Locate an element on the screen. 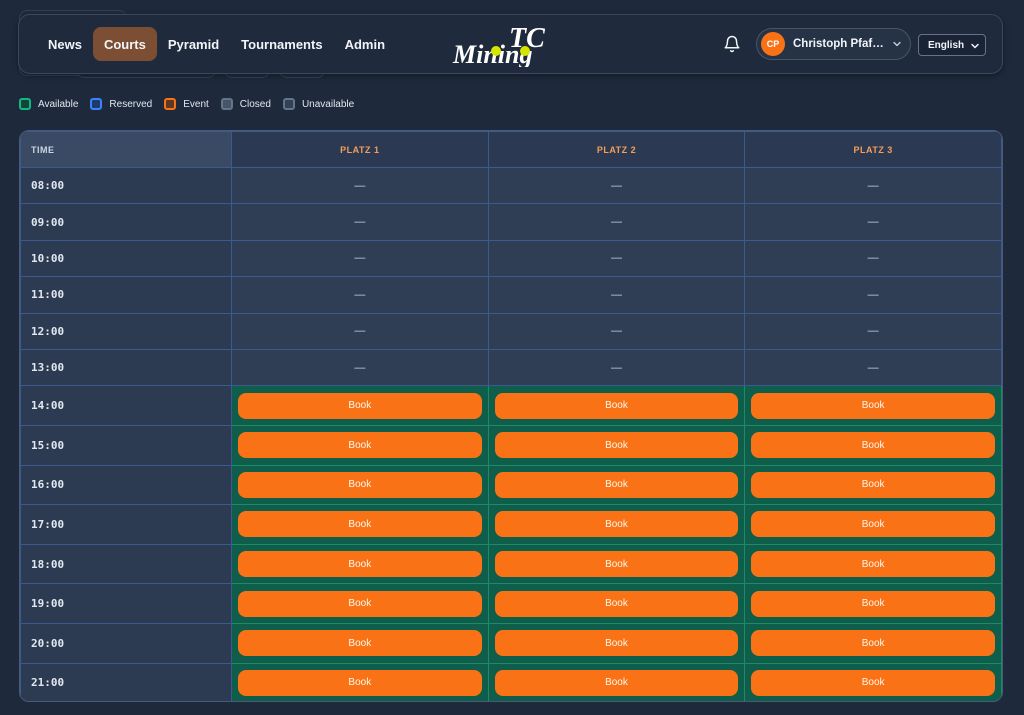 The image size is (1024, 715). table-row: 09:00— — — is located at coordinates (511, 222).